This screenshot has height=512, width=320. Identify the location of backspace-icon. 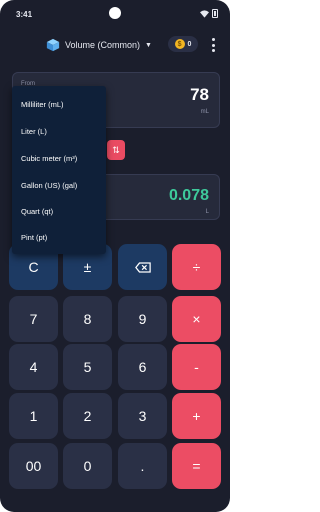
(142, 267).